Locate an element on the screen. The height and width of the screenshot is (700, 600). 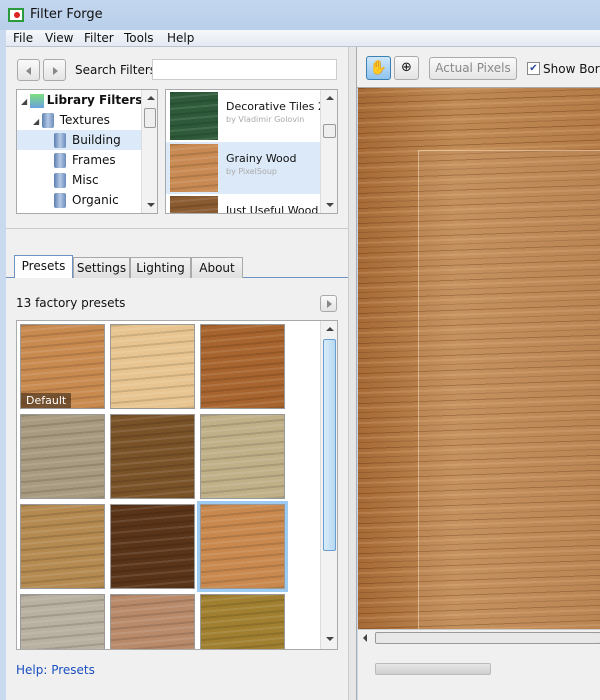
filter-author: by PixelSoup is located at coordinates (251, 171).